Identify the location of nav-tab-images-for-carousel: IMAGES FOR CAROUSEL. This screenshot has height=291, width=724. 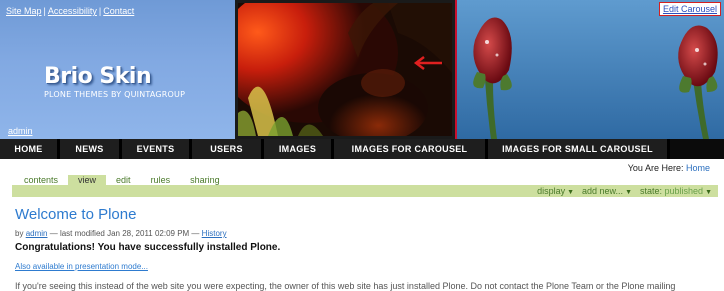
(411, 149).